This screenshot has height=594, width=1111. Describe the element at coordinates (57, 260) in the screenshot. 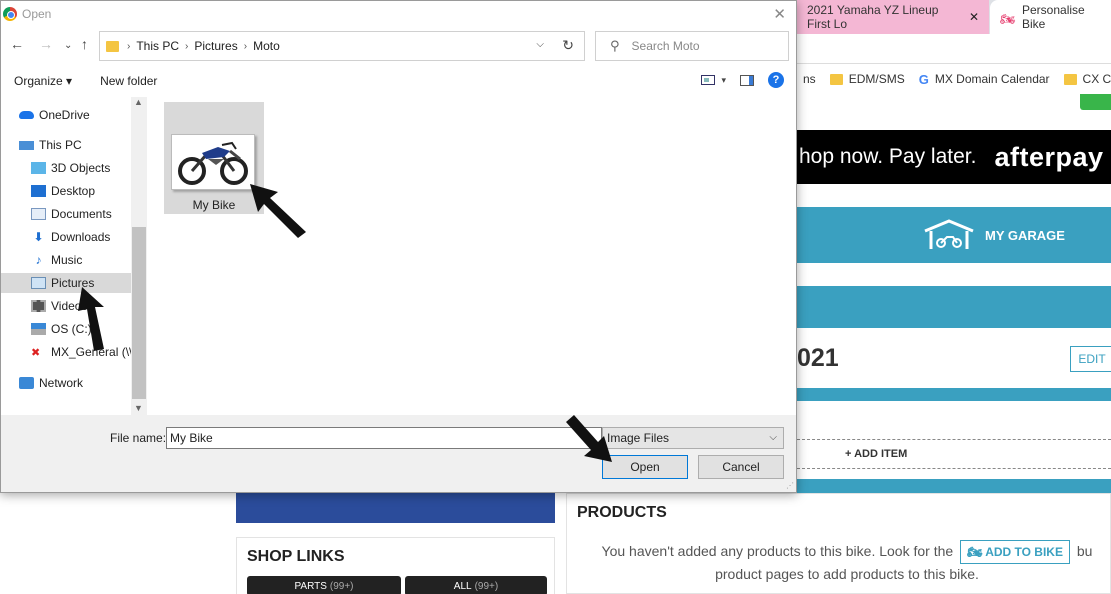

I see `nav-item-music: ♪ Music` at that location.